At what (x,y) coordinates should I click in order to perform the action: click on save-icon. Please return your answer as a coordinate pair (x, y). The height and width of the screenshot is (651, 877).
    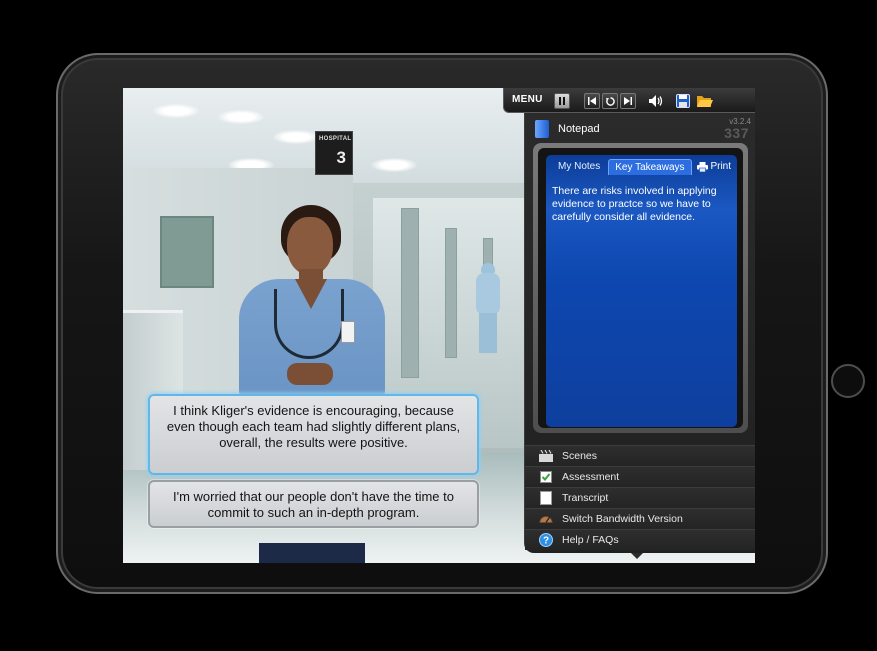
    Looking at the image, I should click on (683, 101).